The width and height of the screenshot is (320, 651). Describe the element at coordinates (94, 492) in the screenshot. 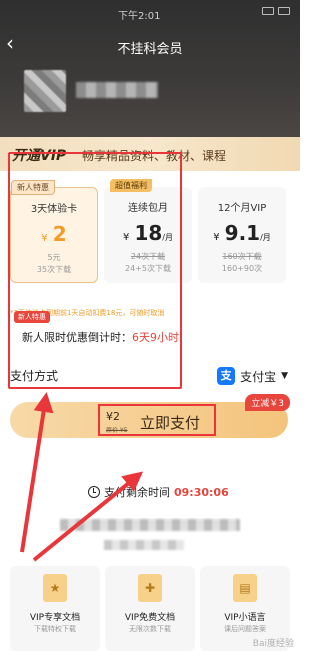

I see `clock-icon` at that location.